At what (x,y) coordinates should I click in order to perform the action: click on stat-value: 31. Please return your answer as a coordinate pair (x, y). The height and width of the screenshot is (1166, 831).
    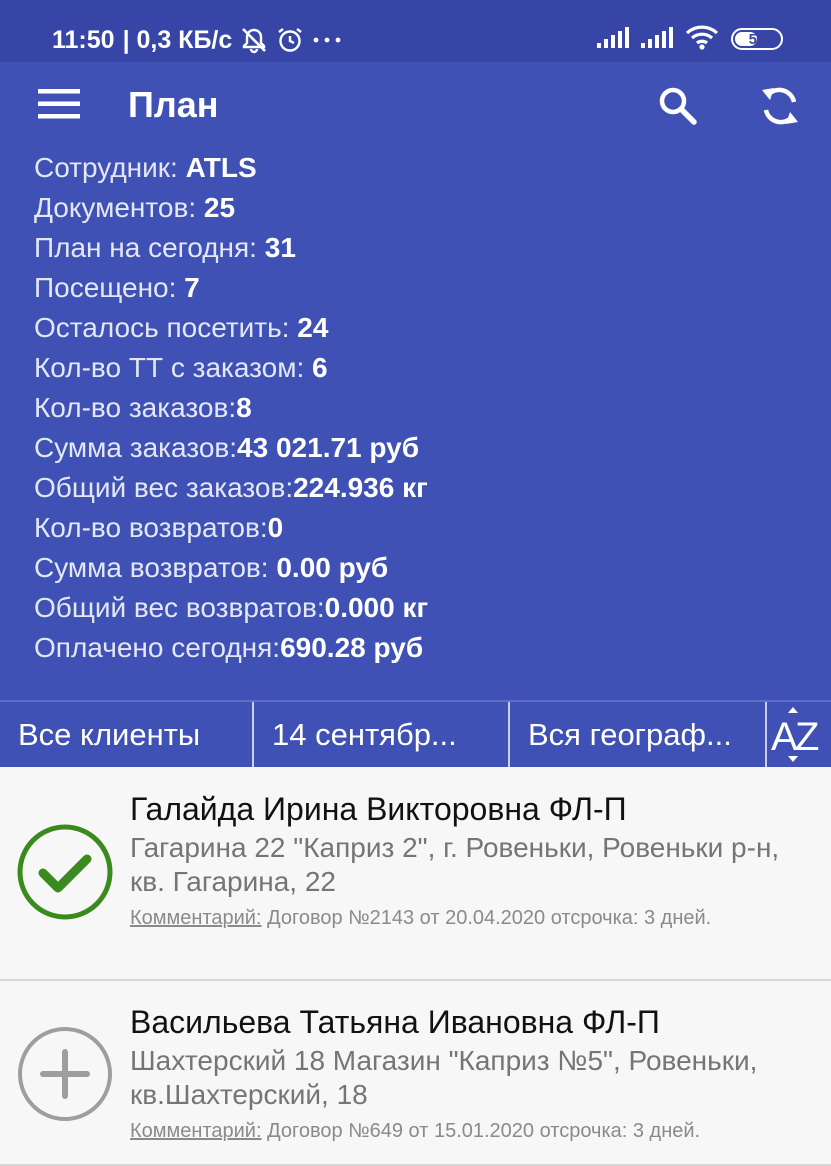
    Looking at the image, I should click on (280, 247).